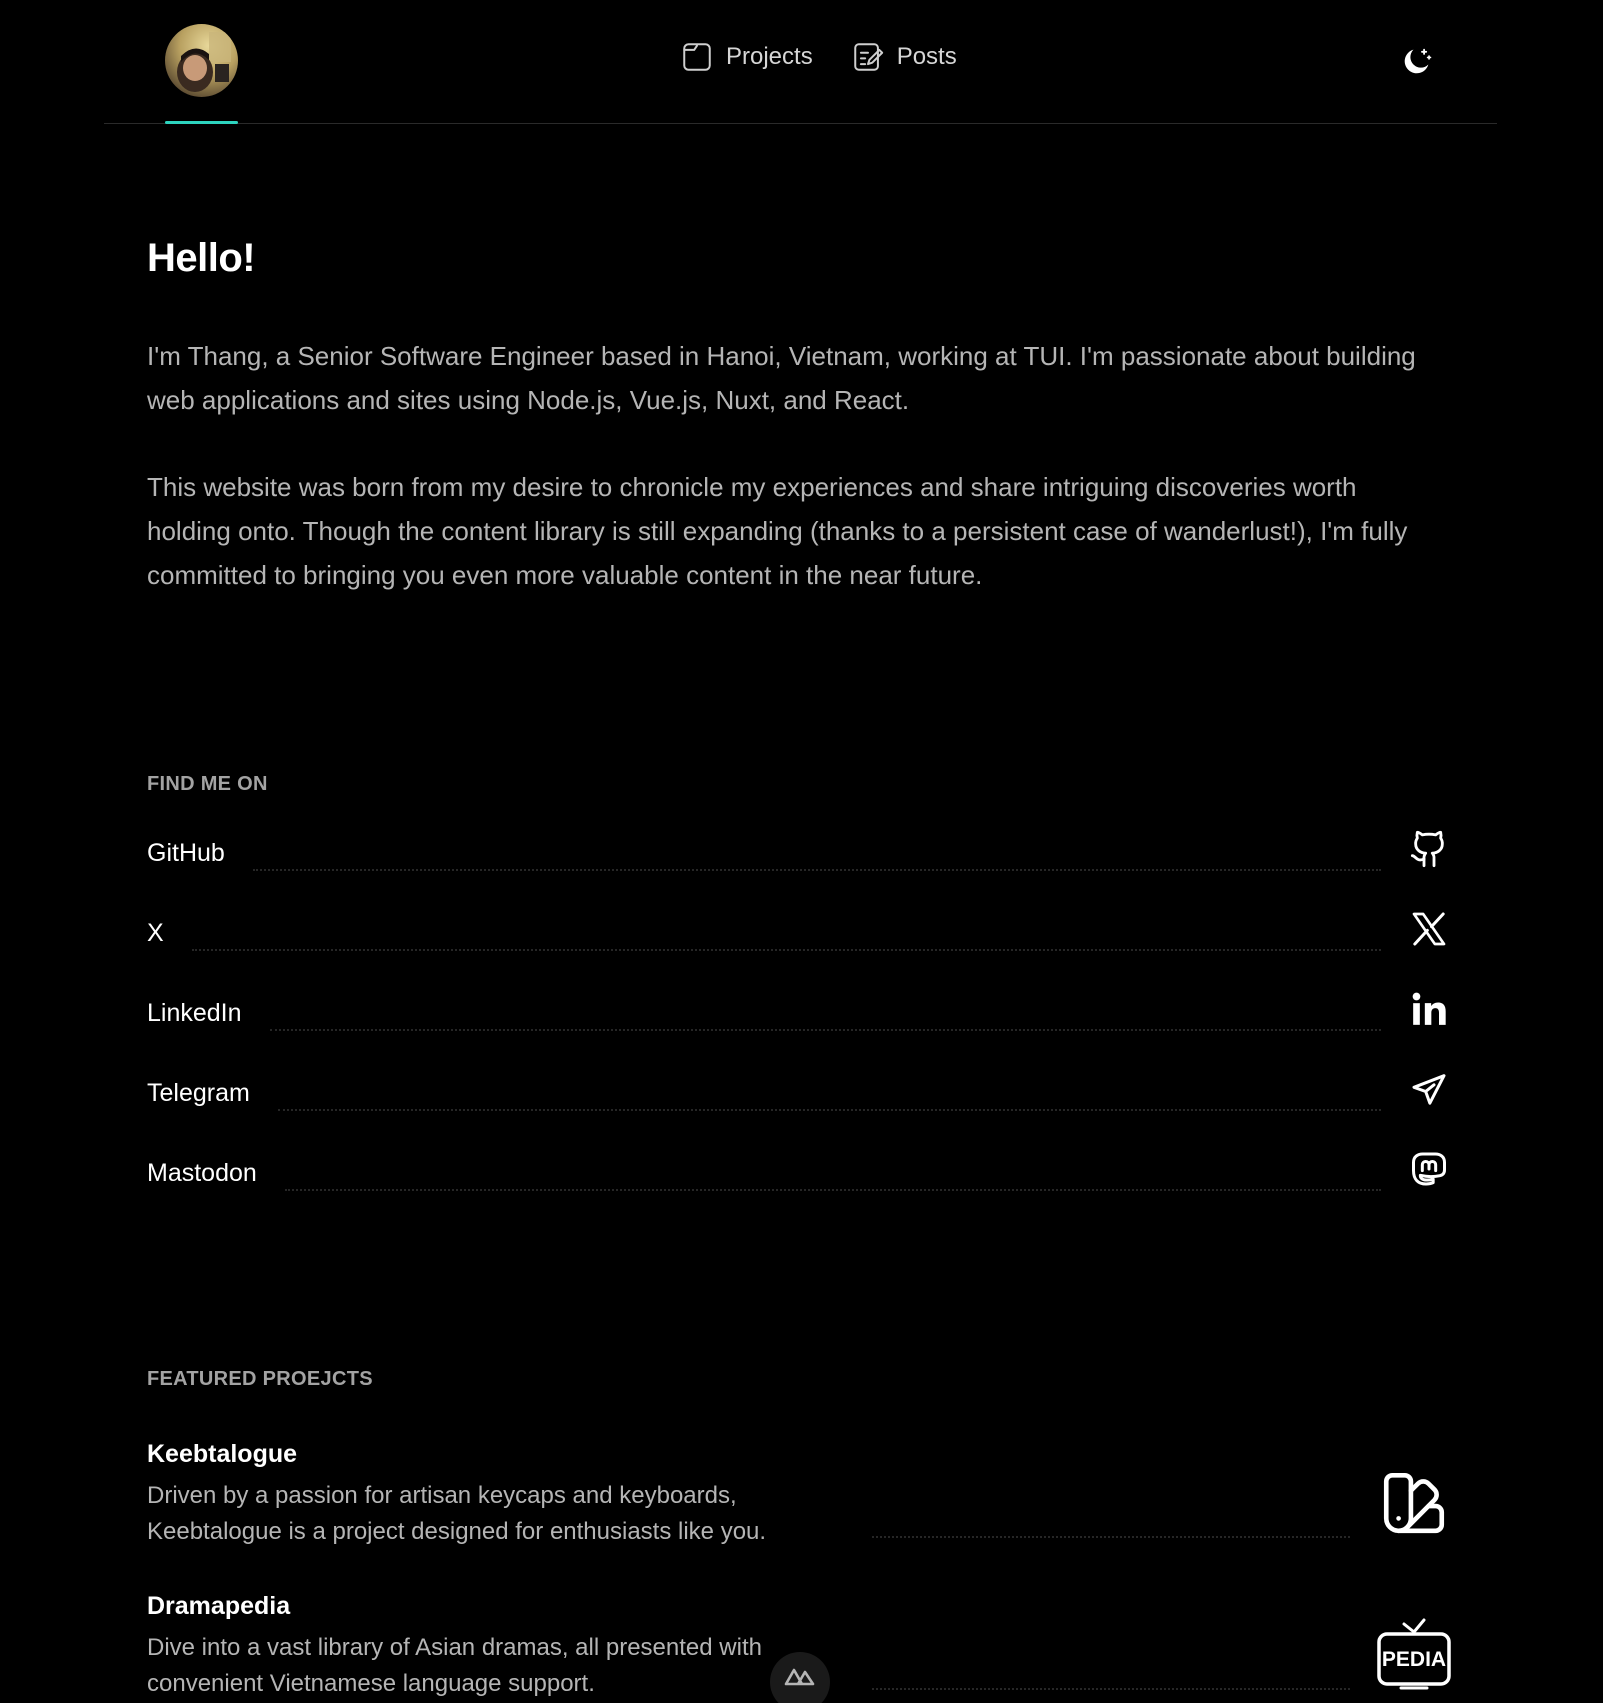 Image resolution: width=1603 pixels, height=1703 pixels. What do you see at coordinates (1429, 1008) in the screenshot?
I see `linkedin-icon` at bounding box center [1429, 1008].